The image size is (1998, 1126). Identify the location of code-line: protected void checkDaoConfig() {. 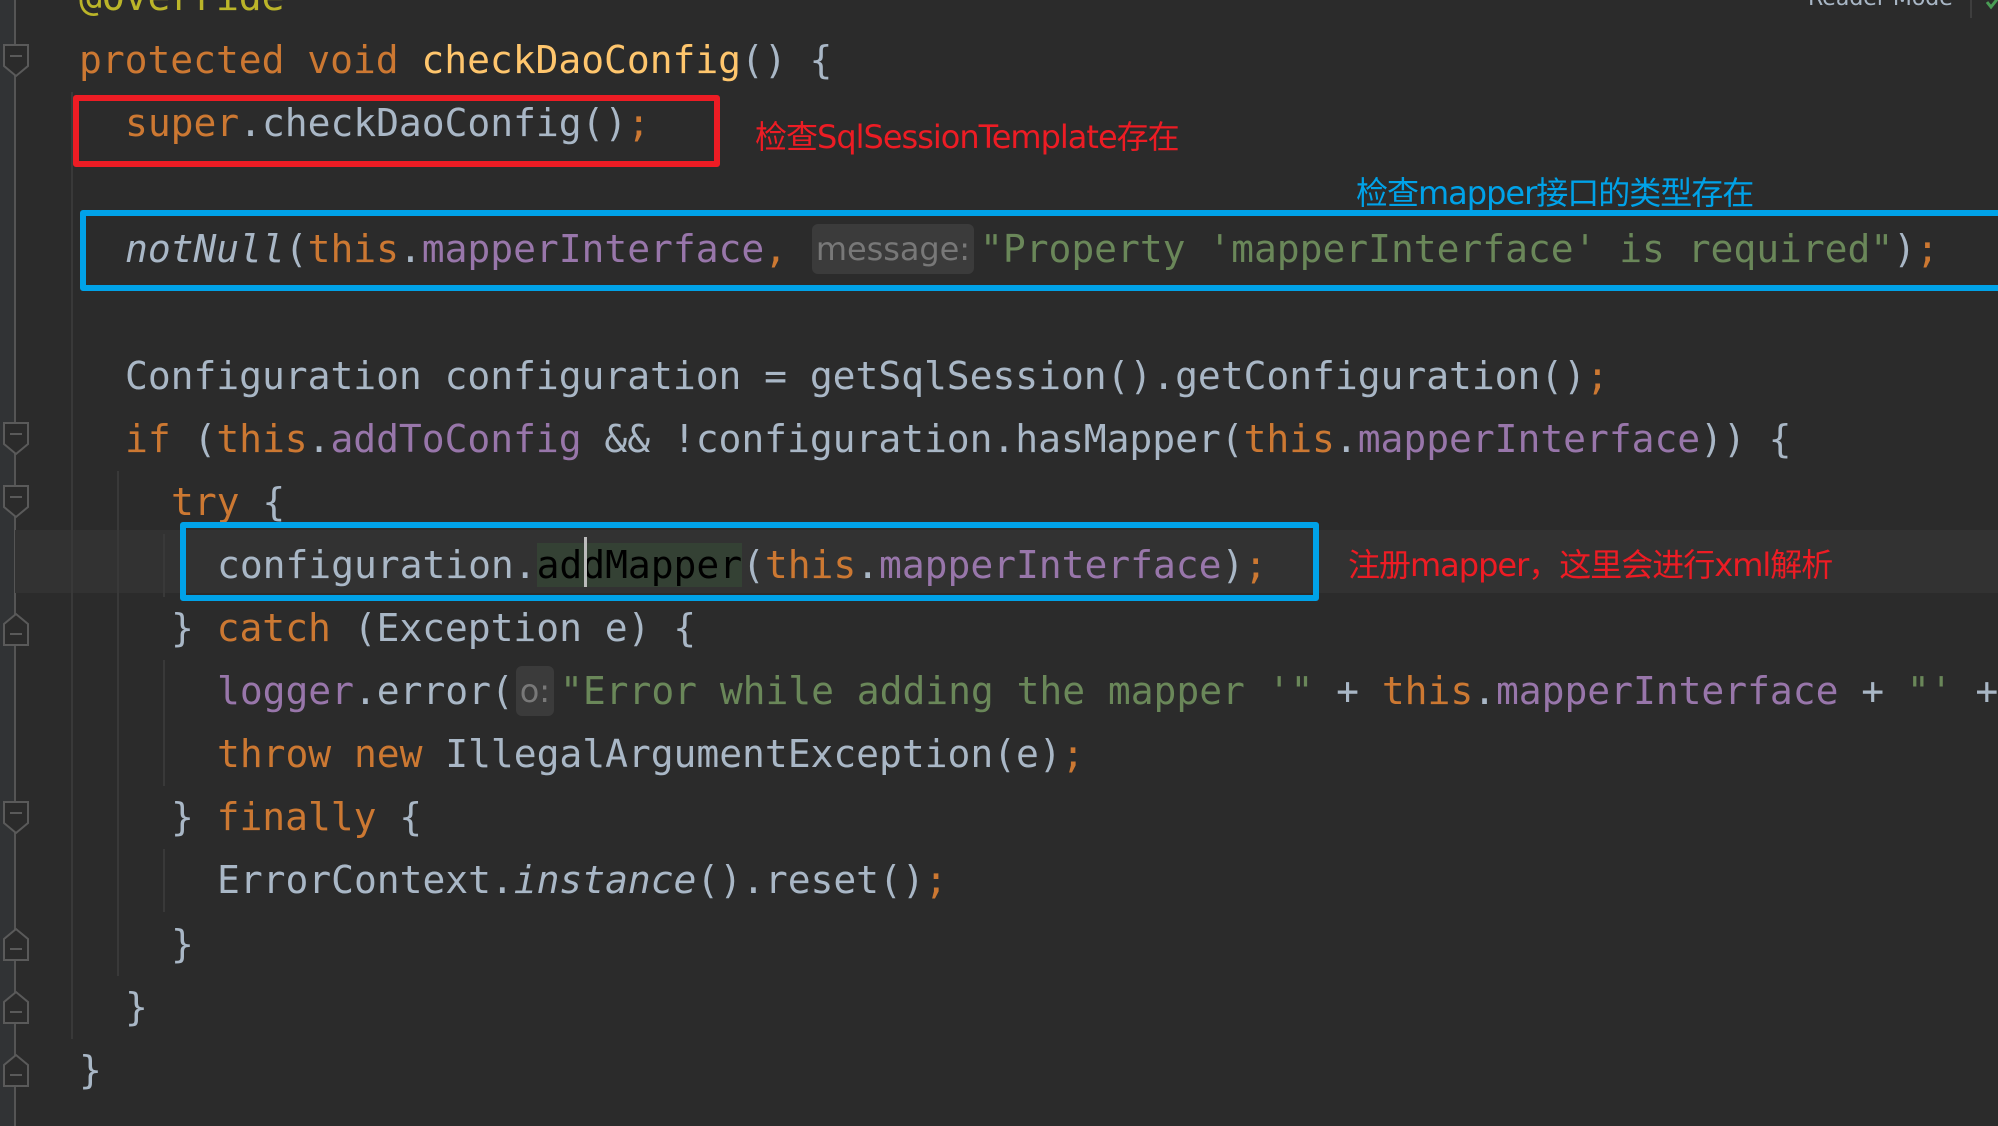
(455, 60).